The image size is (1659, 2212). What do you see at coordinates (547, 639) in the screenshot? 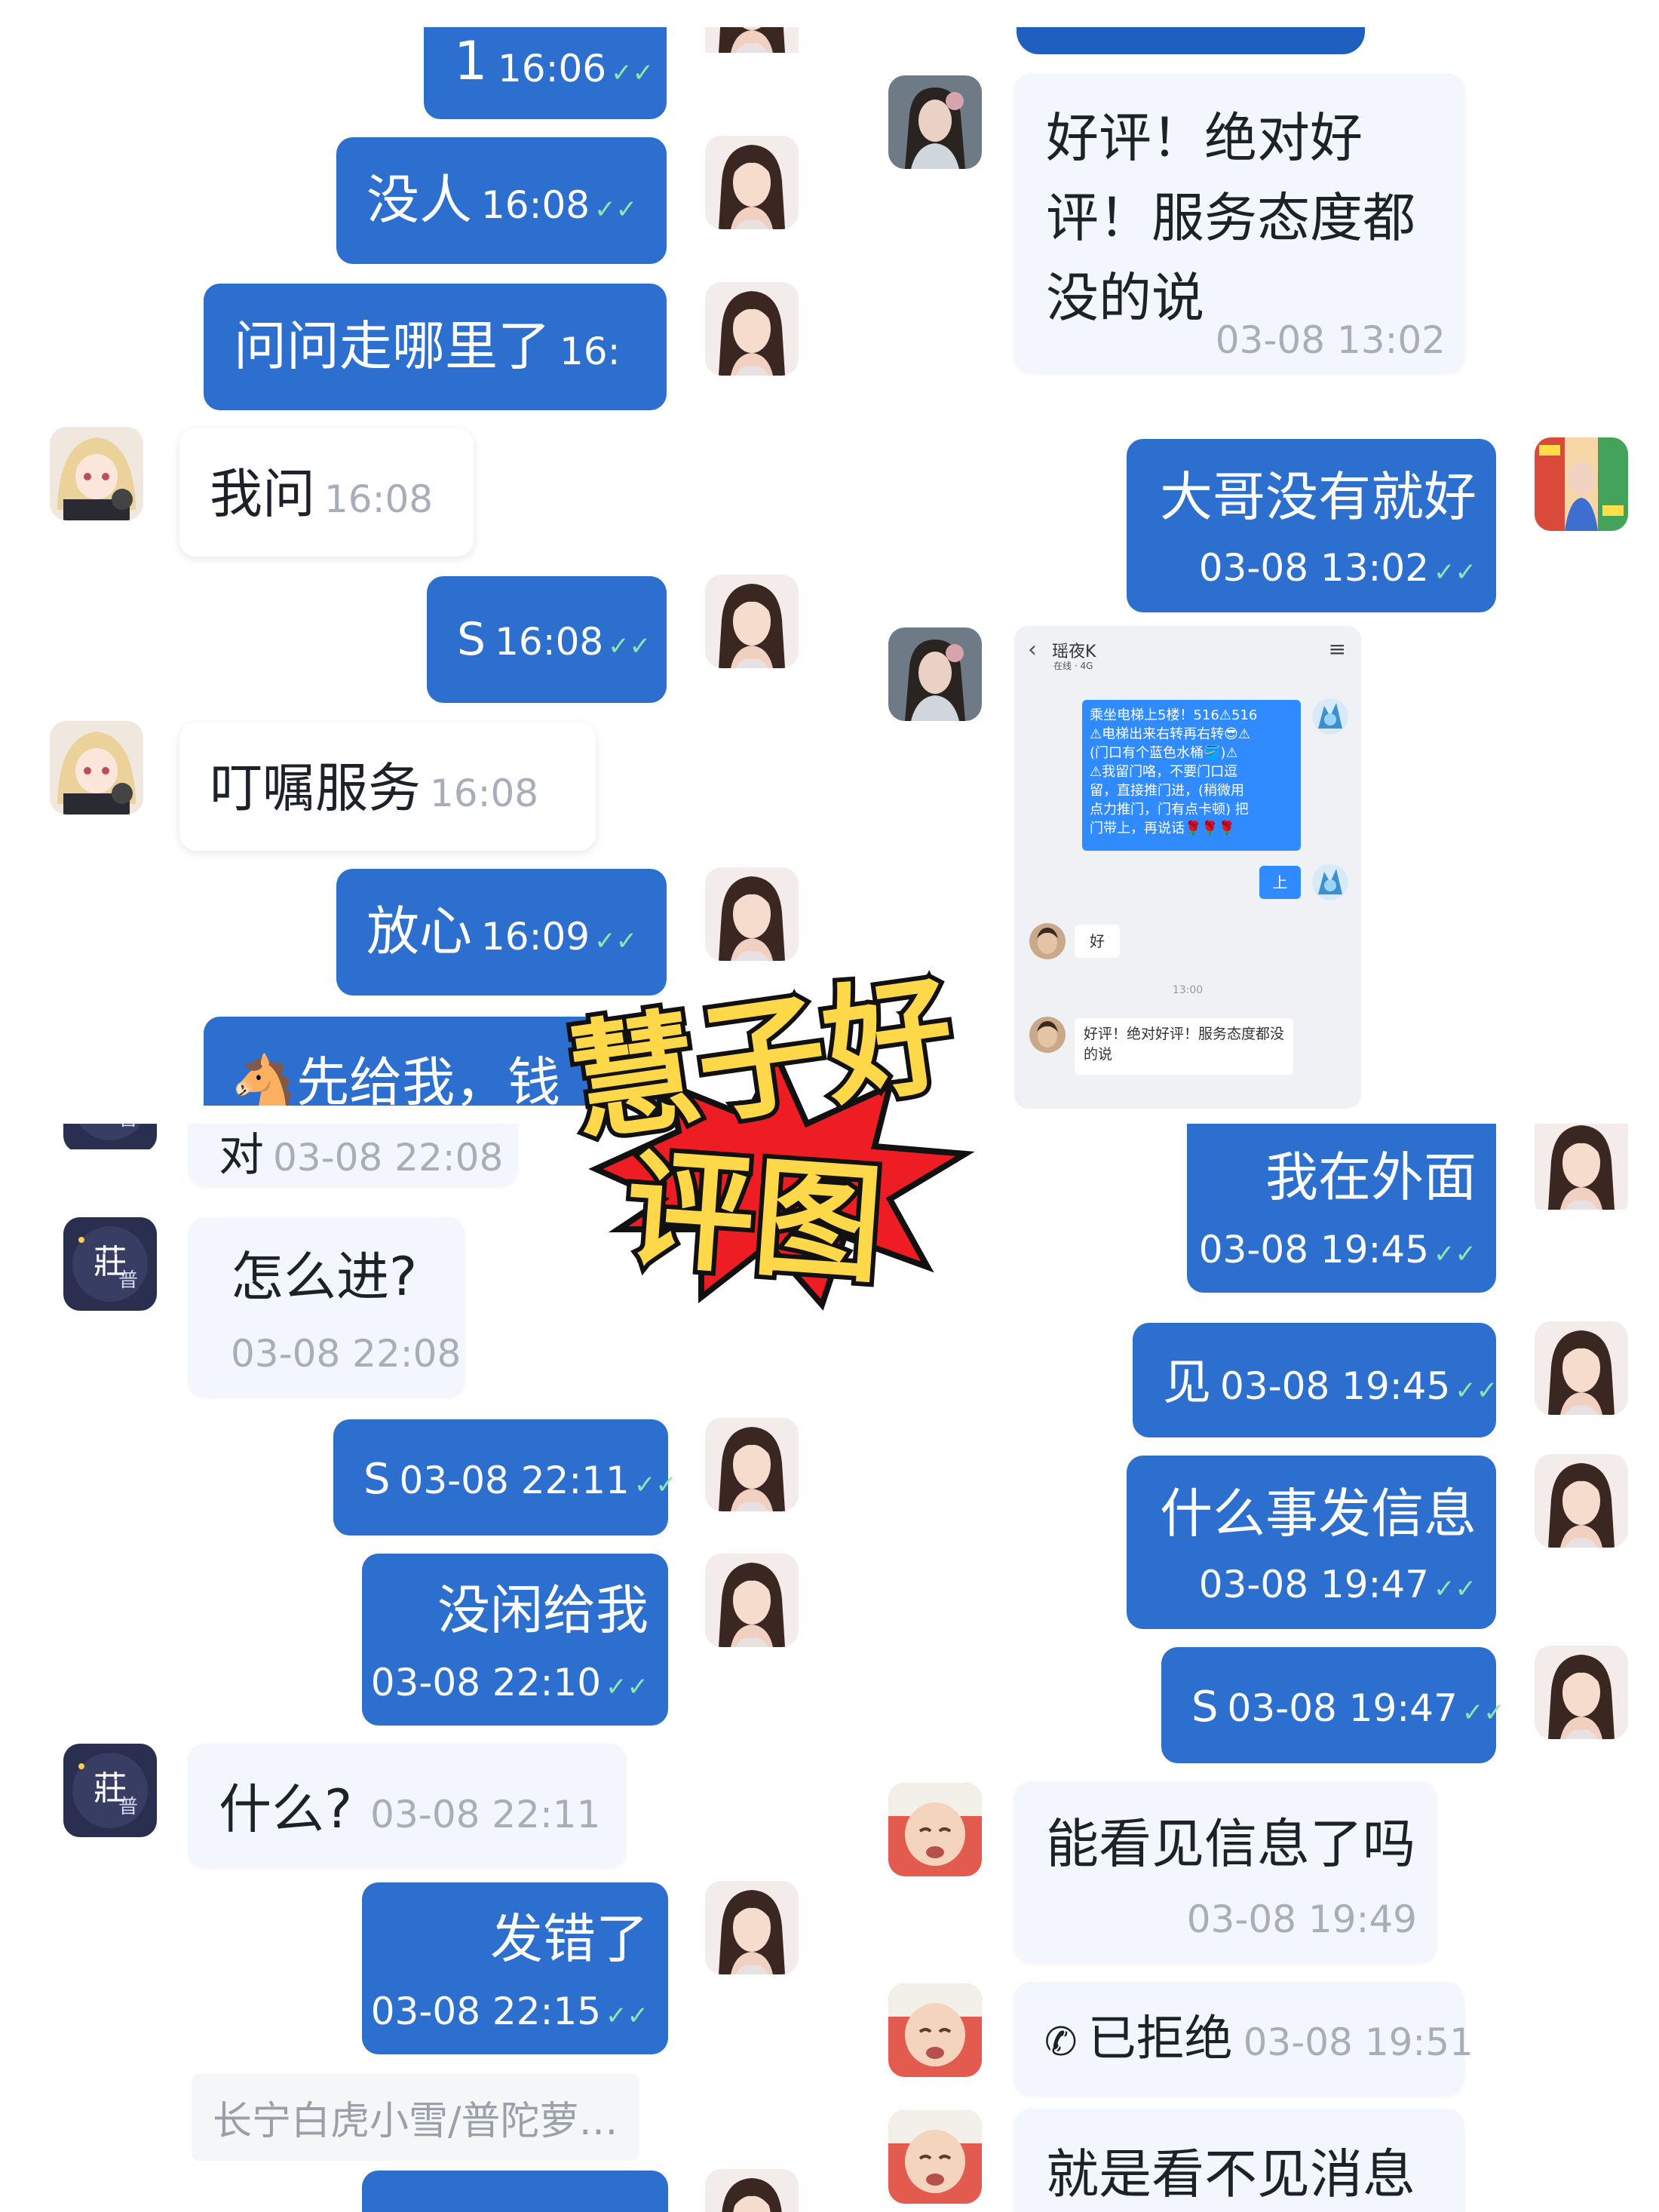
I see `message-bubble: S 16:08 ✓✓` at bounding box center [547, 639].